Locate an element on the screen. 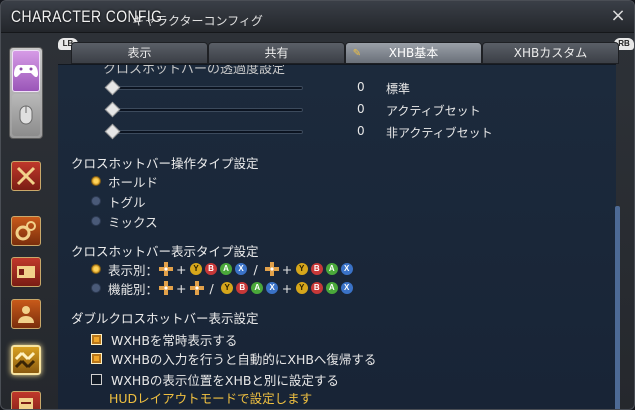 The width and height of the screenshot is (635, 410). op-type-toggle: トグル is located at coordinates (118, 201).